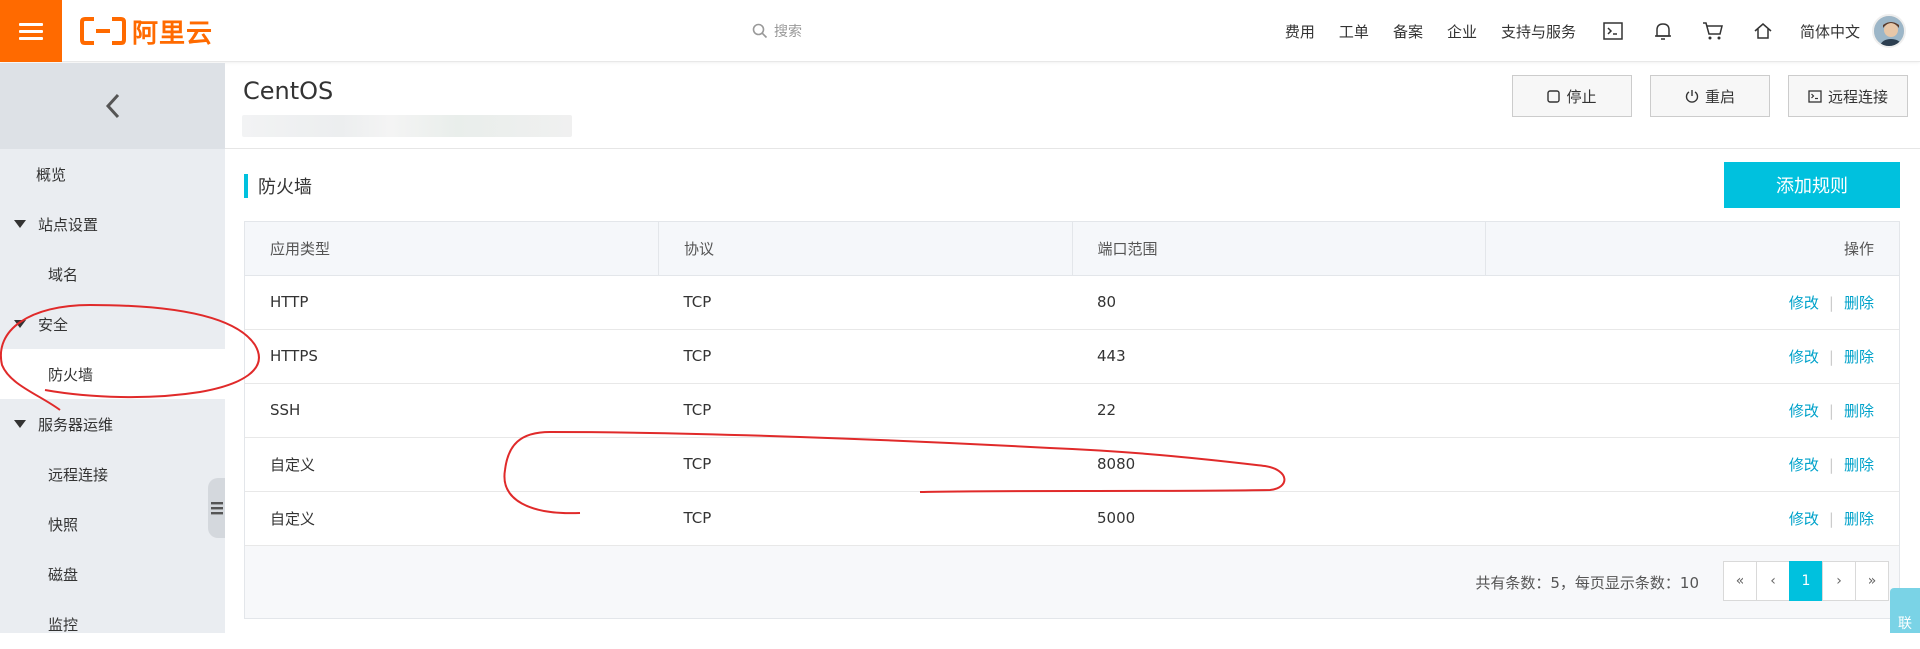 The height and width of the screenshot is (649, 1920). Describe the element at coordinates (246, 186) in the screenshot. I see `section-accent-bar` at that location.